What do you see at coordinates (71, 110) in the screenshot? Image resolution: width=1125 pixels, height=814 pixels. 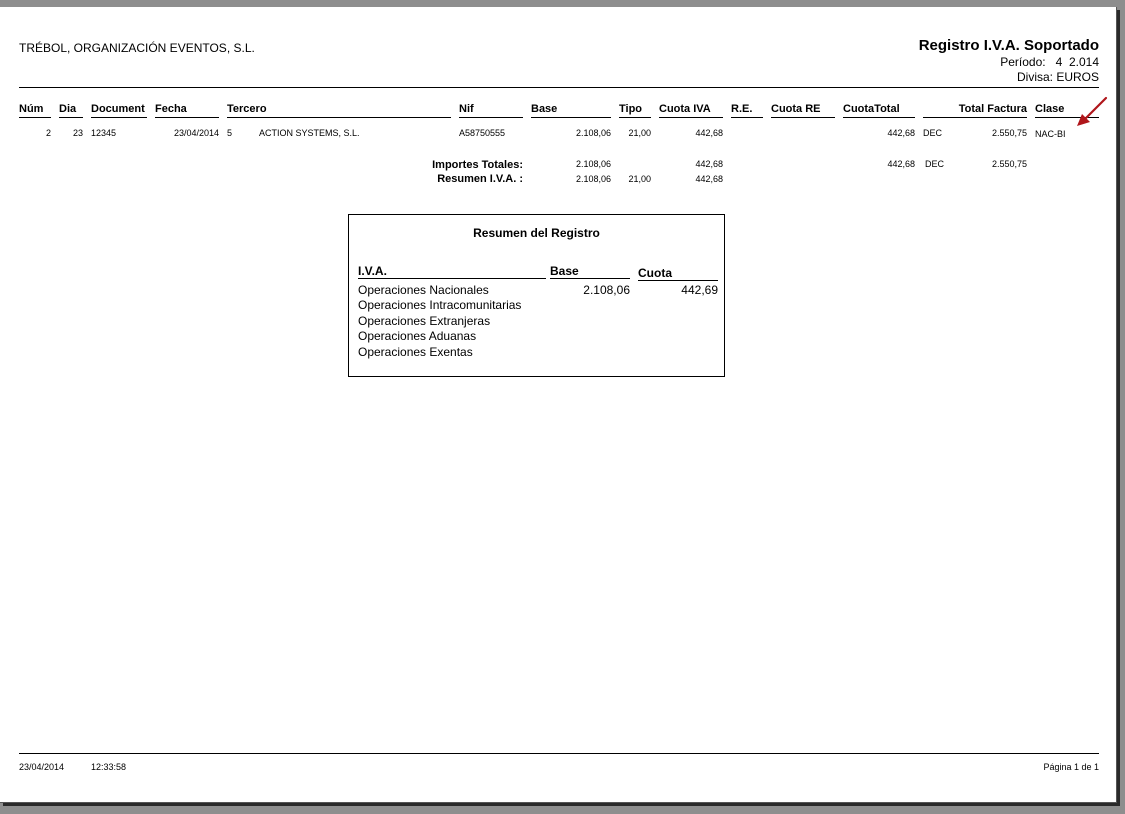 I see `col-header-dia: Dia` at bounding box center [71, 110].